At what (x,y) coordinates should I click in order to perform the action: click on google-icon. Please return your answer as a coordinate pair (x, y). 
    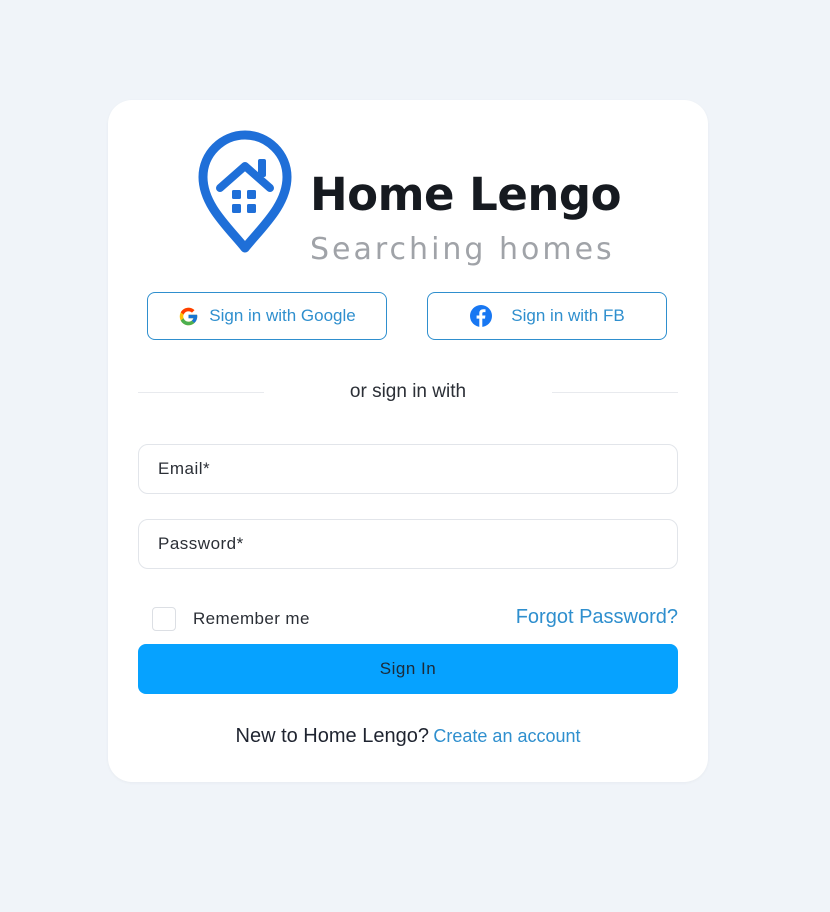
    Looking at the image, I should click on (188, 316).